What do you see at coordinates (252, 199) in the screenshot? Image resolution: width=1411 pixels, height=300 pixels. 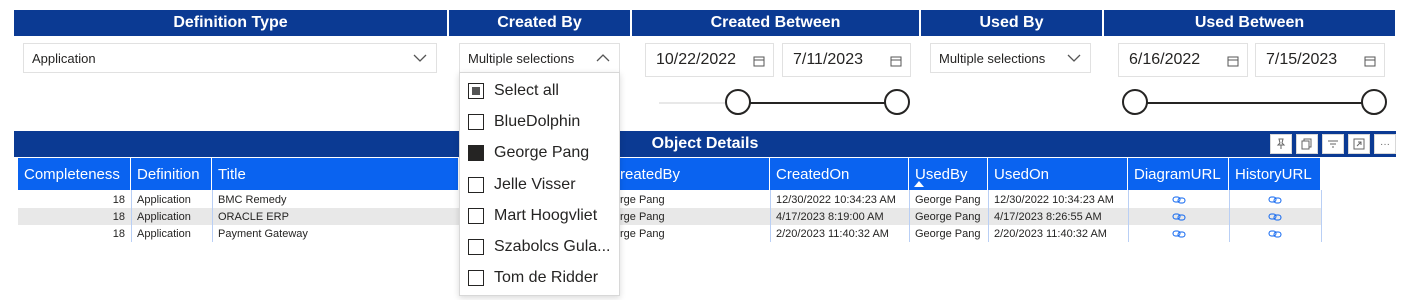 I see `cell-title: BMC Remedy` at bounding box center [252, 199].